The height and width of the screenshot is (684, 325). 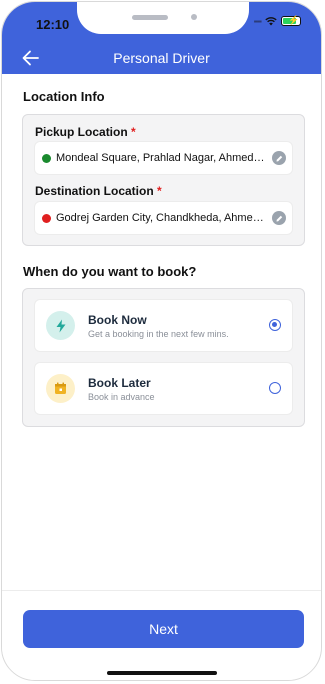 I want to click on status-icons: ▪▪▪▪ ⚡, so click(x=277, y=20).